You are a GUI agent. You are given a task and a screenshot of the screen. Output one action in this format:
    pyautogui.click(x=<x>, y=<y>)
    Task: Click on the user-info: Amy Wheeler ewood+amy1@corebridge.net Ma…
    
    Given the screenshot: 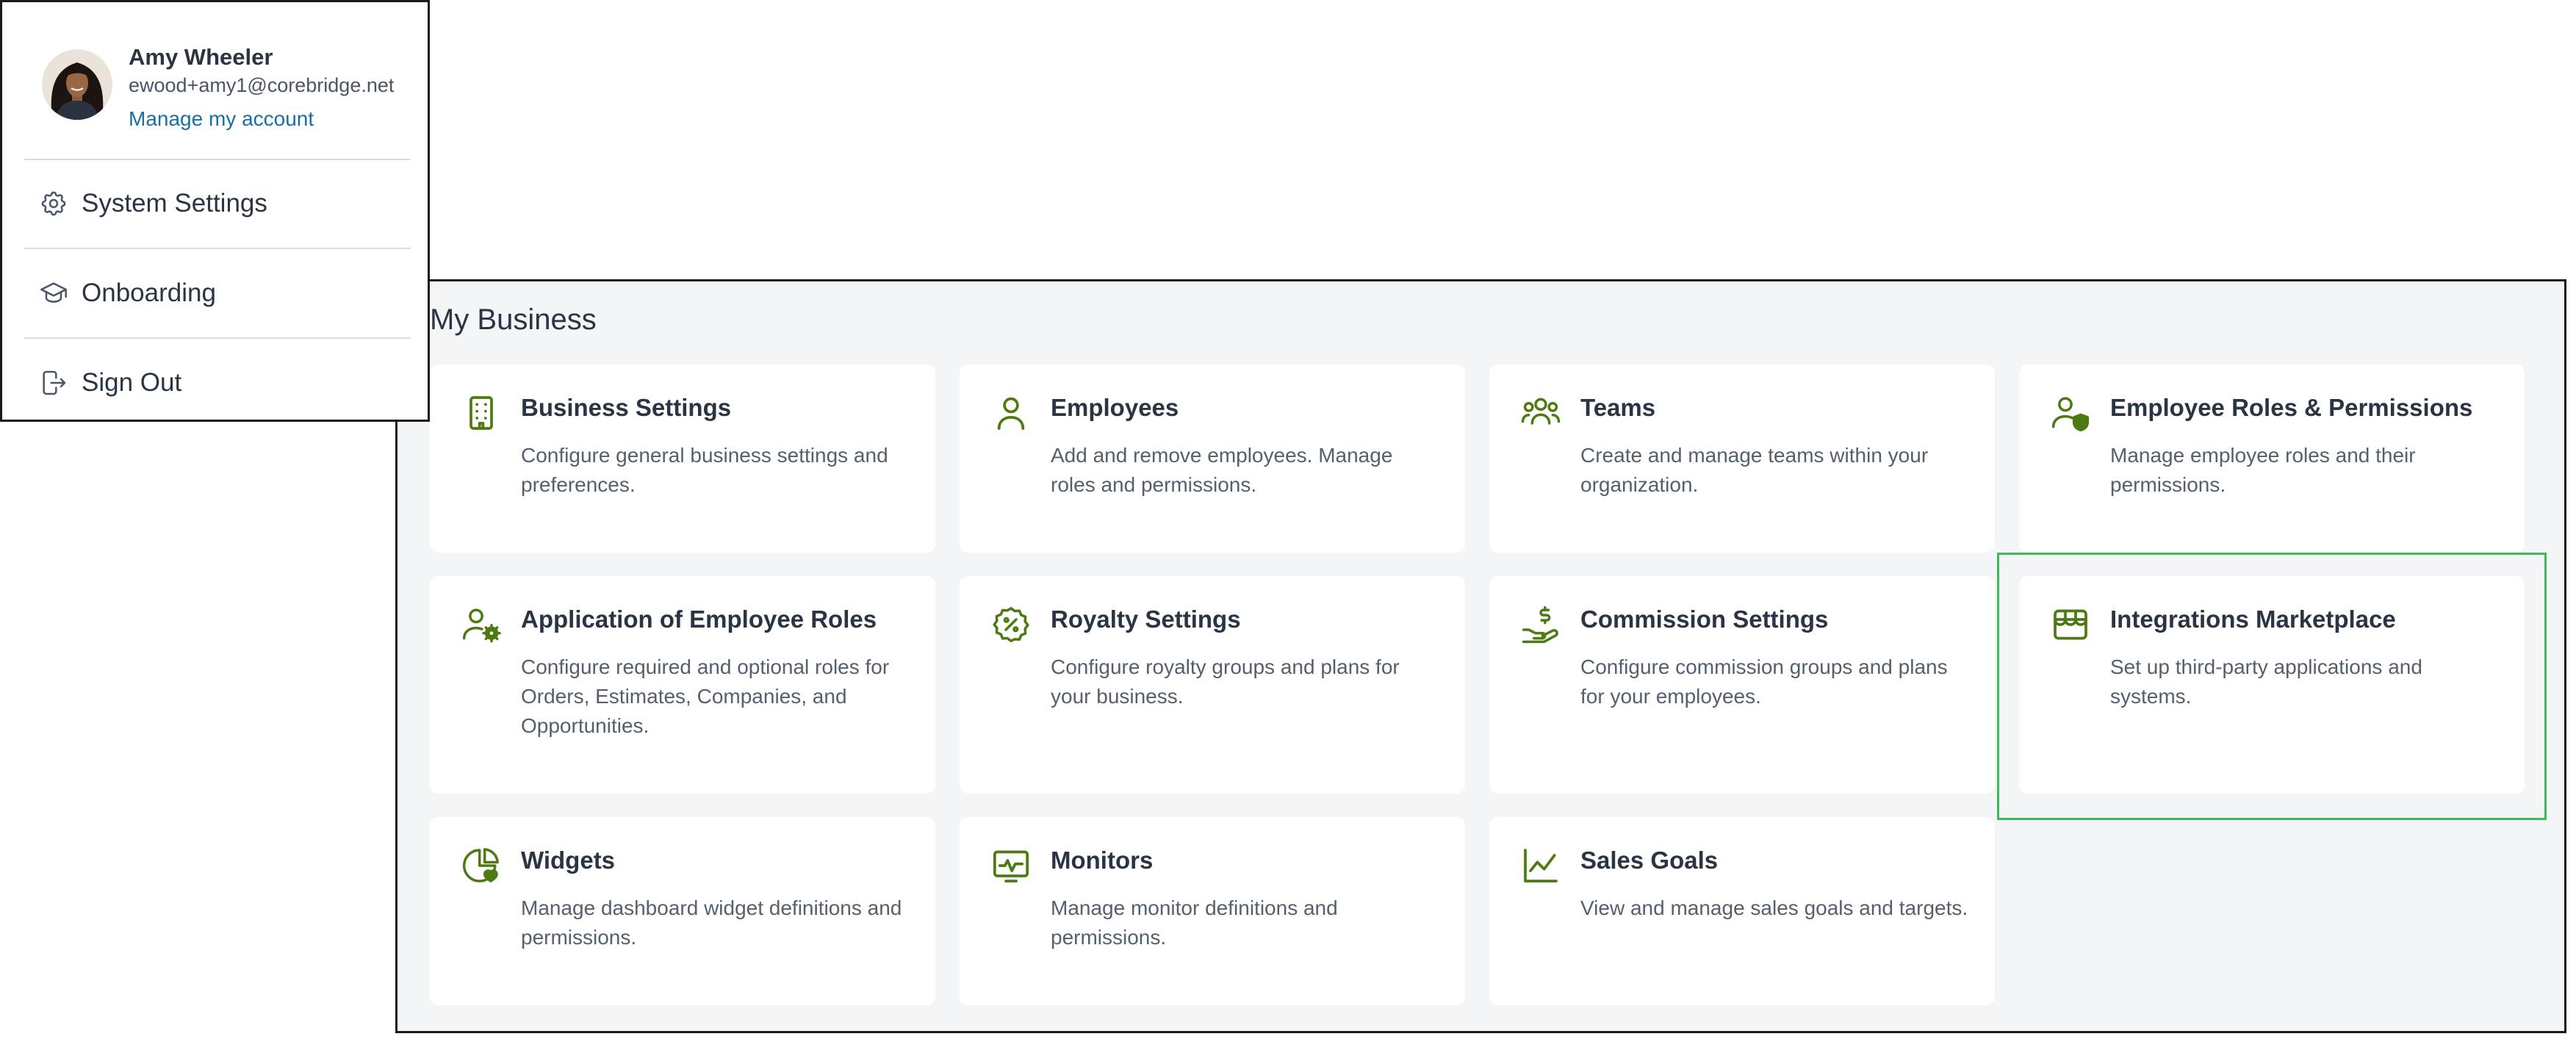 What is the action you would take?
    pyautogui.click(x=261, y=87)
    